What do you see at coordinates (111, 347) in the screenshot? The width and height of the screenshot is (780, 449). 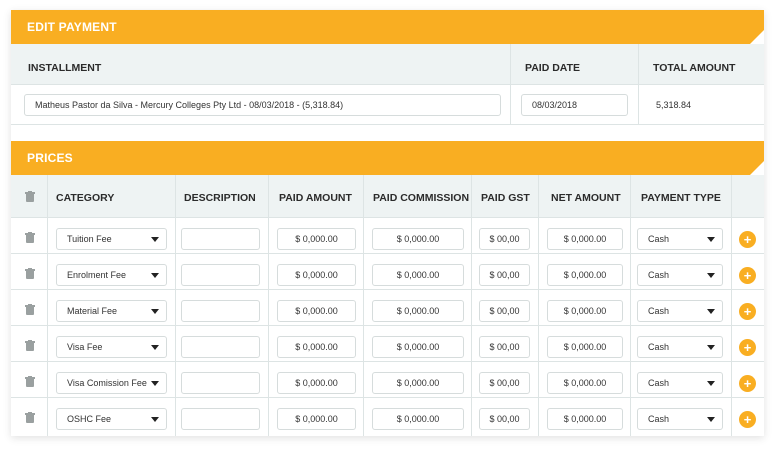 I see `category-select: Visa Fee` at bounding box center [111, 347].